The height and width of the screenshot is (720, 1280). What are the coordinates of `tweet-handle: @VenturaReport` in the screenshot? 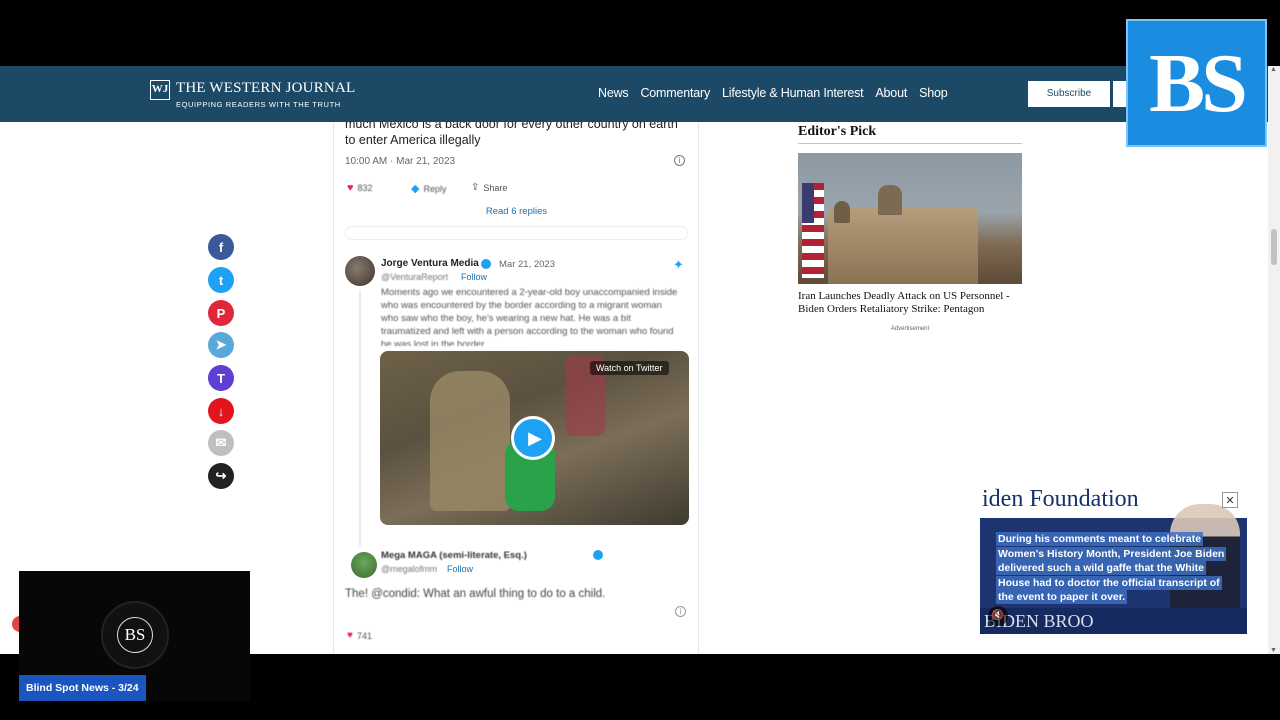 It's located at (415, 277).